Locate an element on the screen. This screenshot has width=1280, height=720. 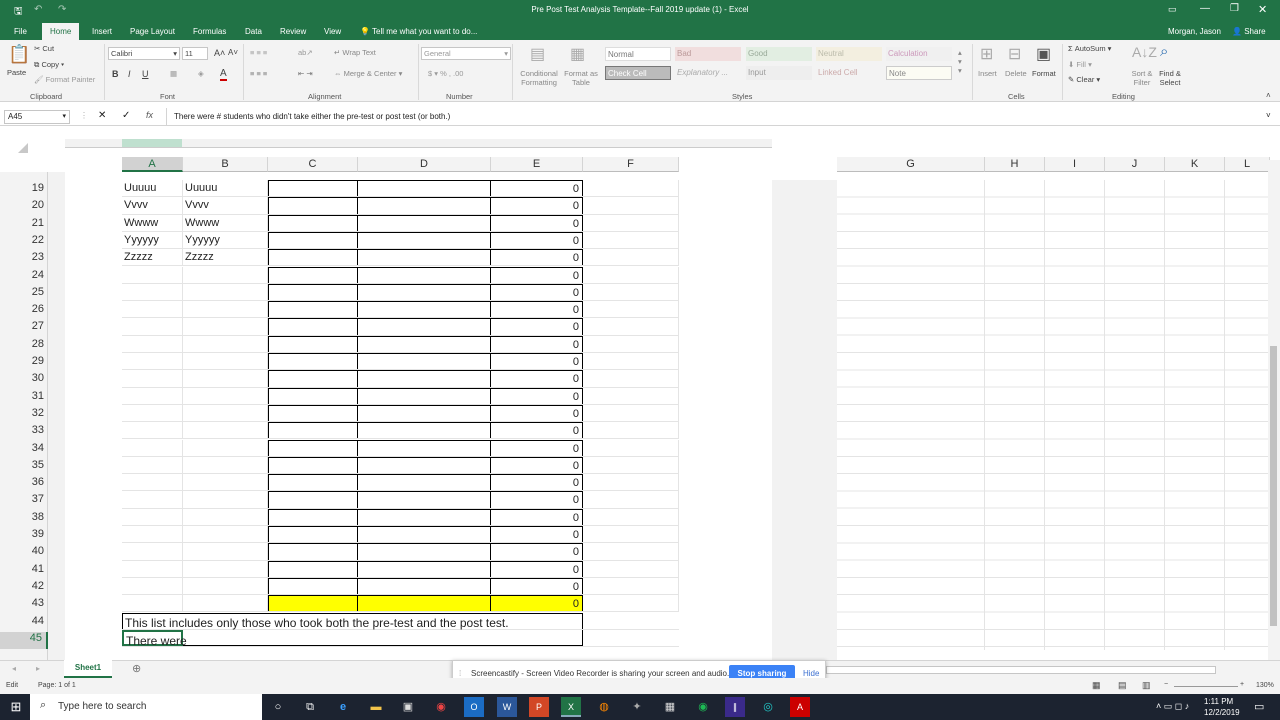
style-bad: Bad is located at coordinates (708, 54).